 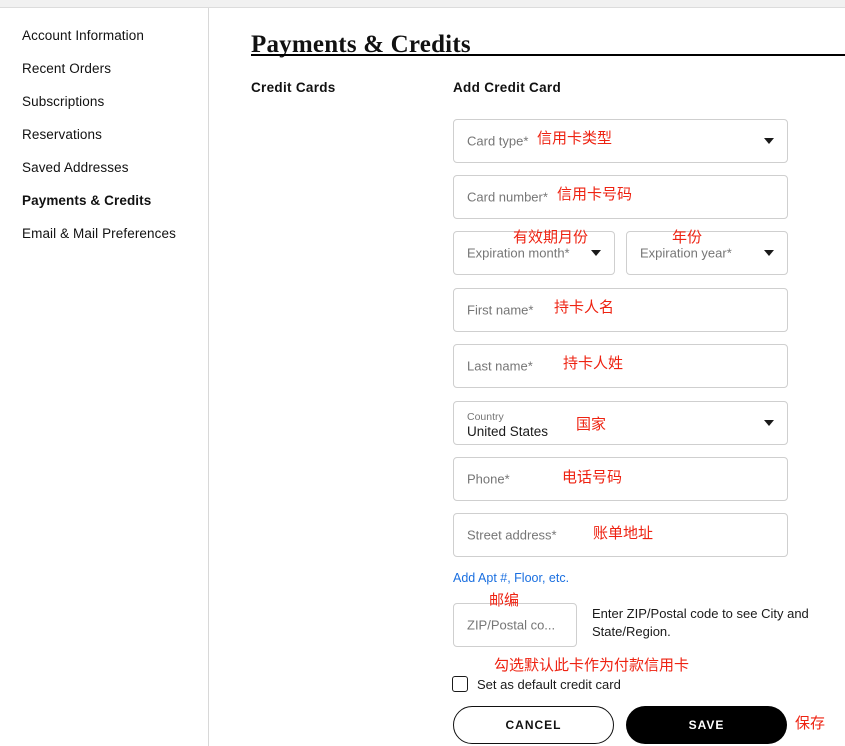 I want to click on sidebar-item-recent-orders: Recent Orders, so click(x=66, y=69).